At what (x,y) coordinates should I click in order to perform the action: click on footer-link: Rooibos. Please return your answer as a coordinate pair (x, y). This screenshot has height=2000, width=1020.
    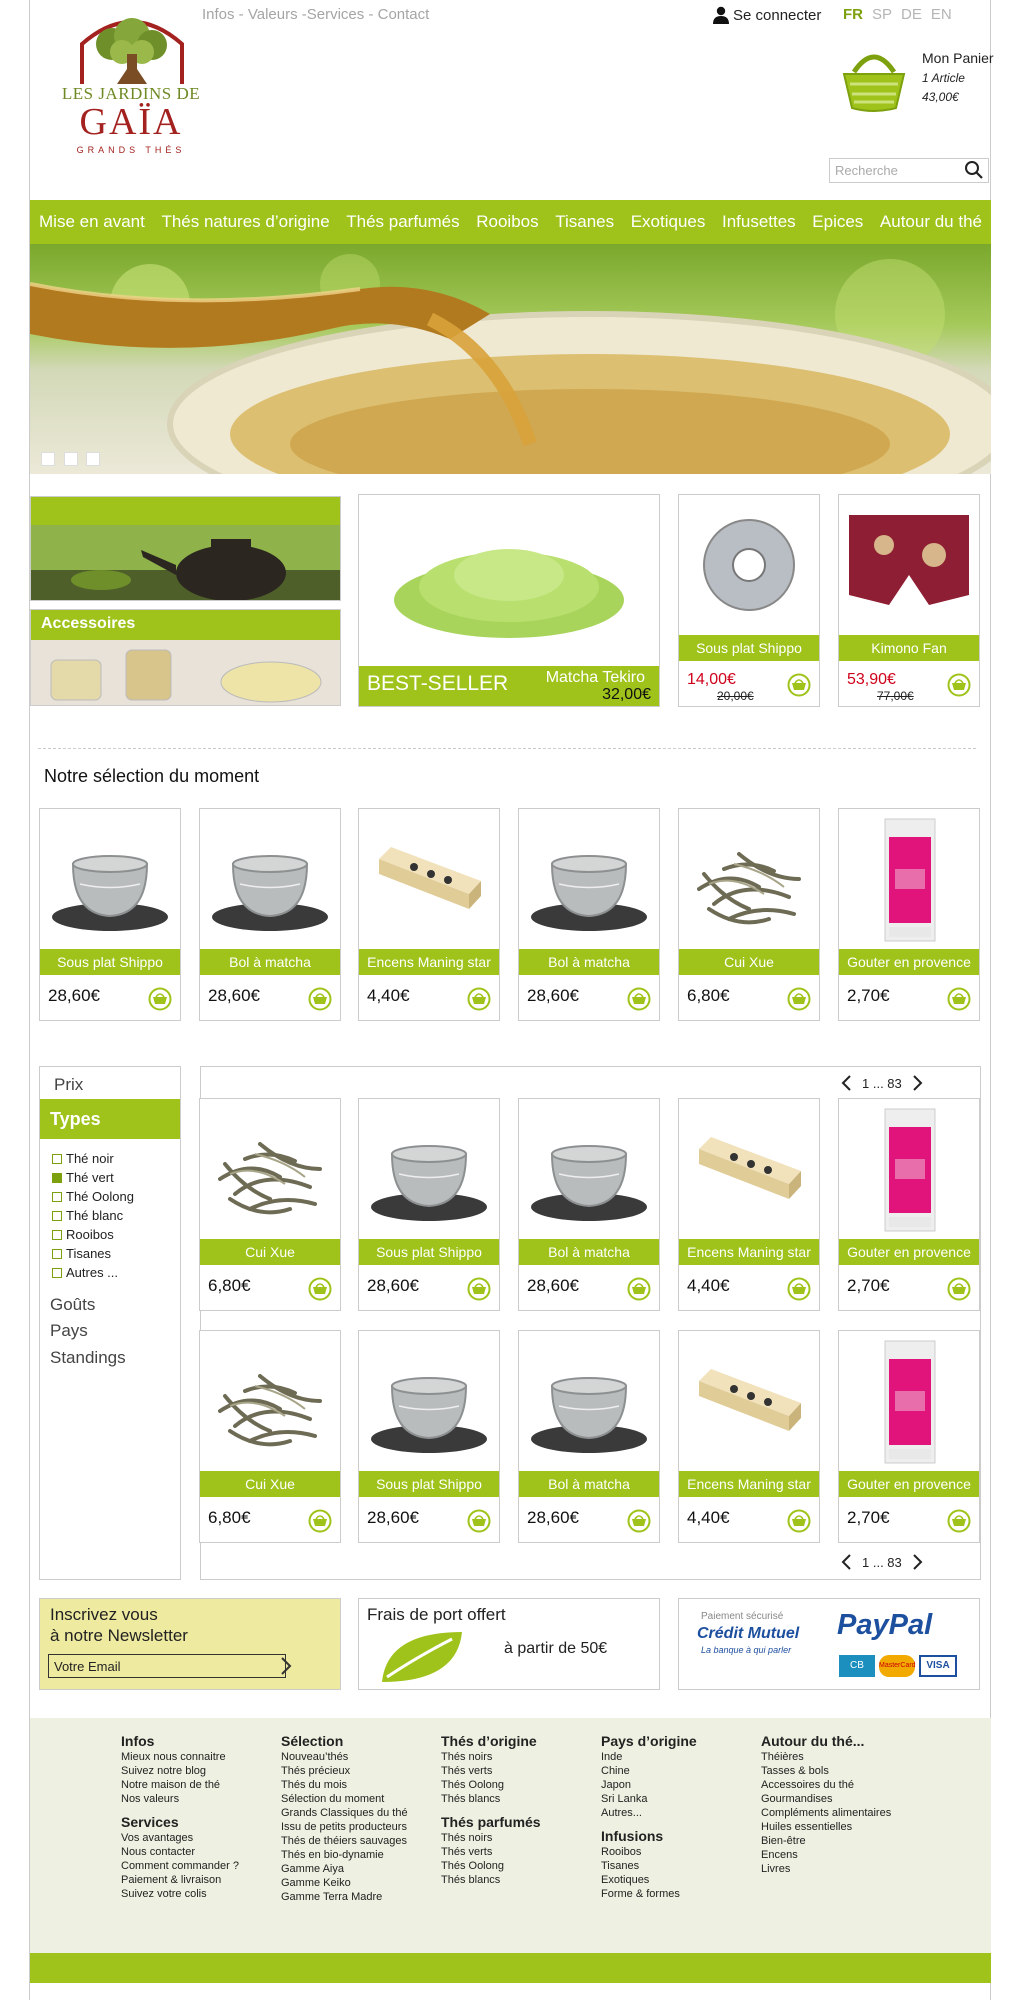
    Looking at the image, I should click on (649, 1852).